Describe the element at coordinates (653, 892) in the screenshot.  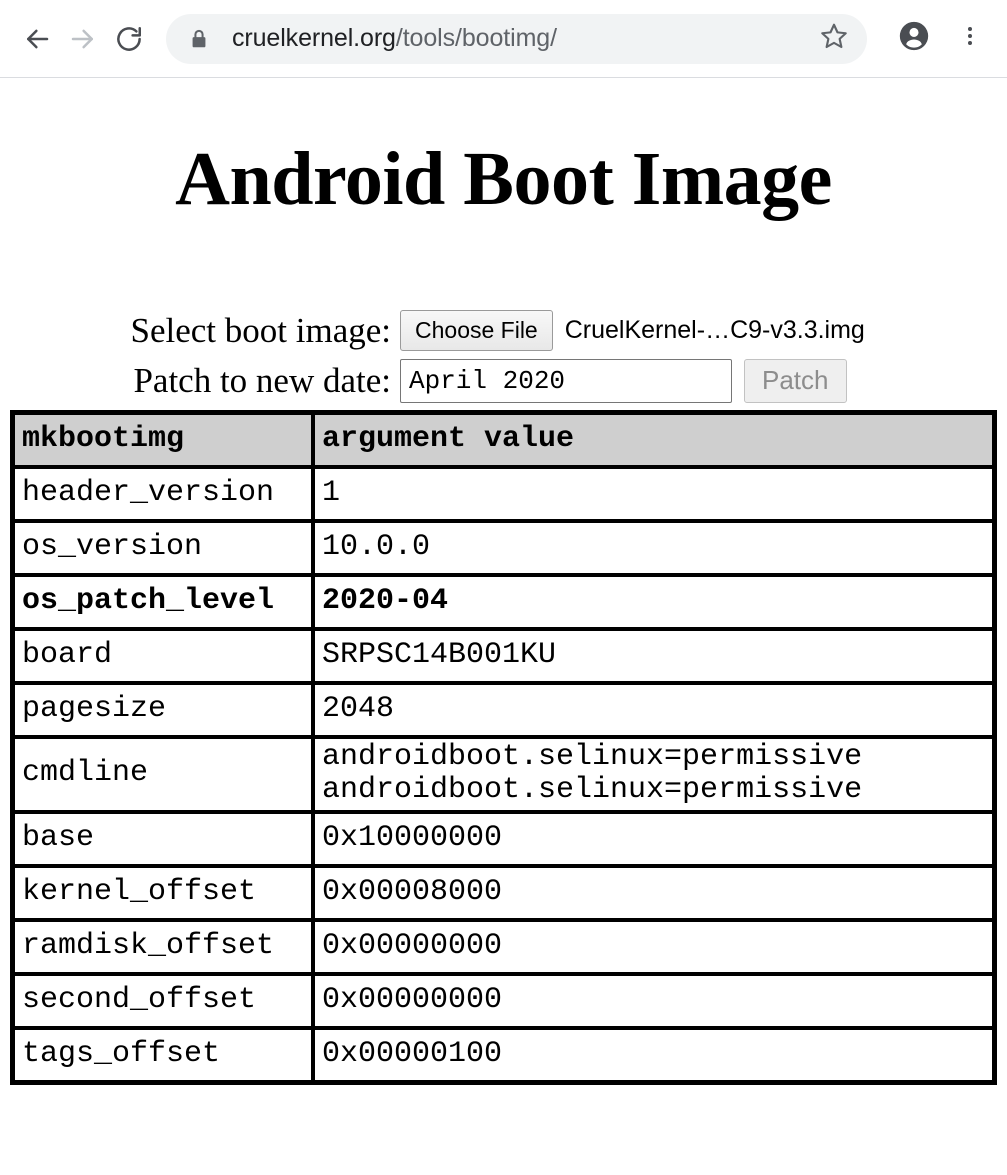
I see `table-cell-value: 0x00008000` at that location.